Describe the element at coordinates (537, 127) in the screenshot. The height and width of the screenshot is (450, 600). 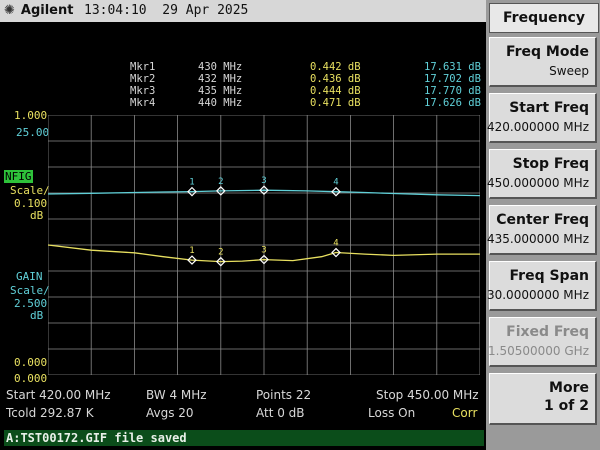
I see `softkey-value: 420.000000 MHz` at that location.